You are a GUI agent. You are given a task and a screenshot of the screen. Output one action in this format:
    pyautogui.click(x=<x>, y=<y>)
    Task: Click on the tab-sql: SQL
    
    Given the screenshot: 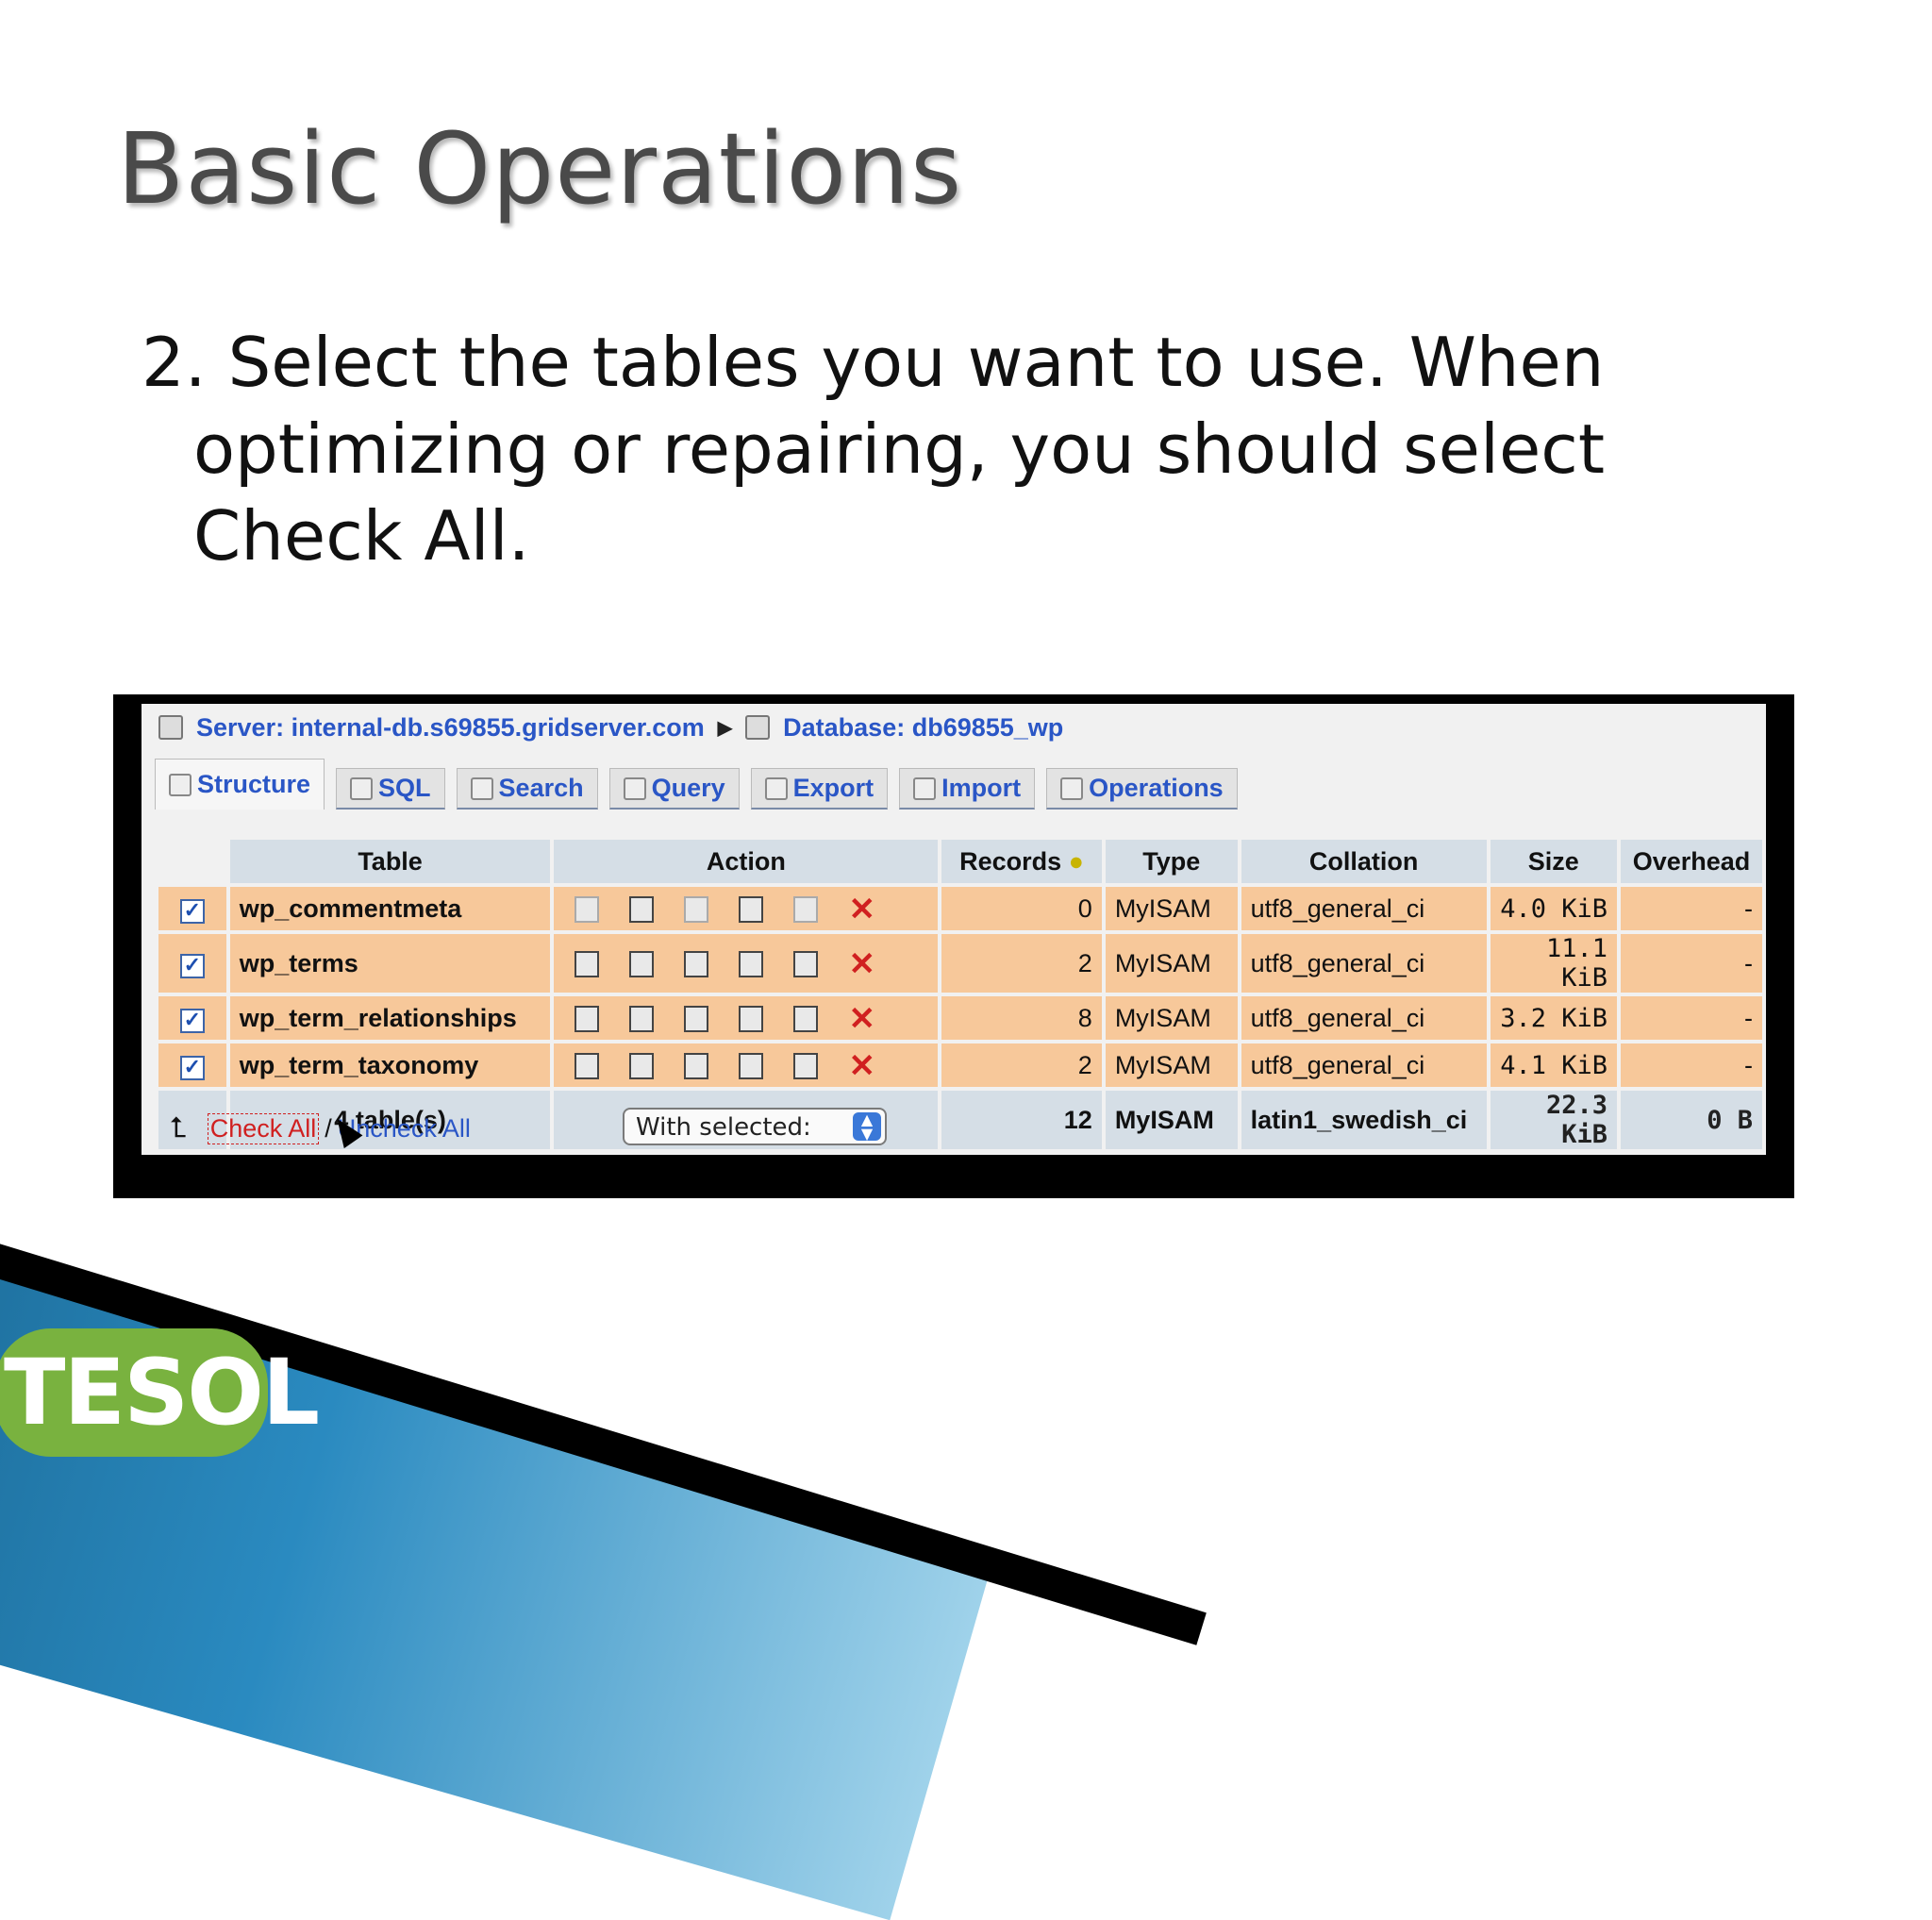 What is the action you would take?
    pyautogui.click(x=391, y=789)
    